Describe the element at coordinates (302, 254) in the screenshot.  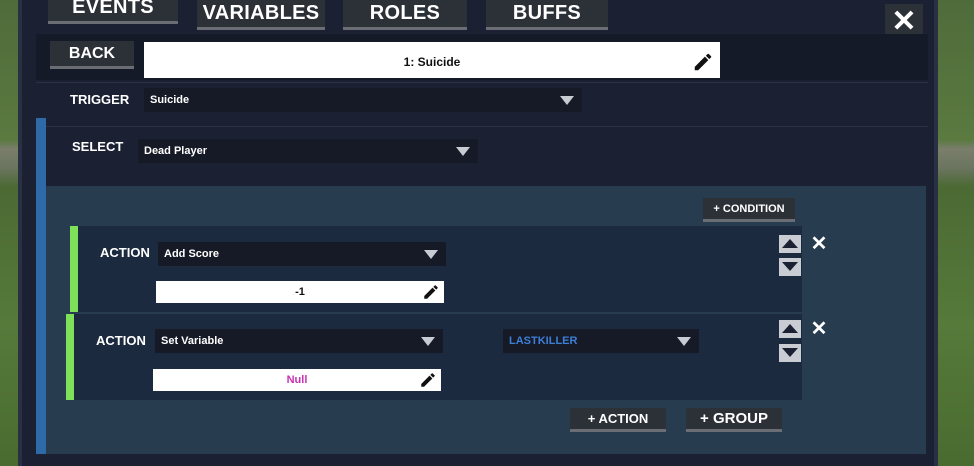
I see `action-1-type-dropdown: Add Score` at that location.